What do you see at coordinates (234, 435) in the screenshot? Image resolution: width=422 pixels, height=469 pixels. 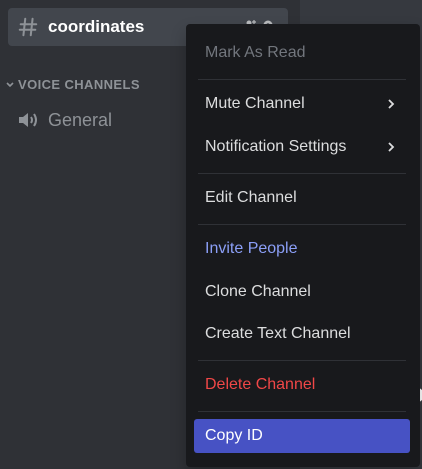 I see `menu-item-label: Copy ID` at bounding box center [234, 435].